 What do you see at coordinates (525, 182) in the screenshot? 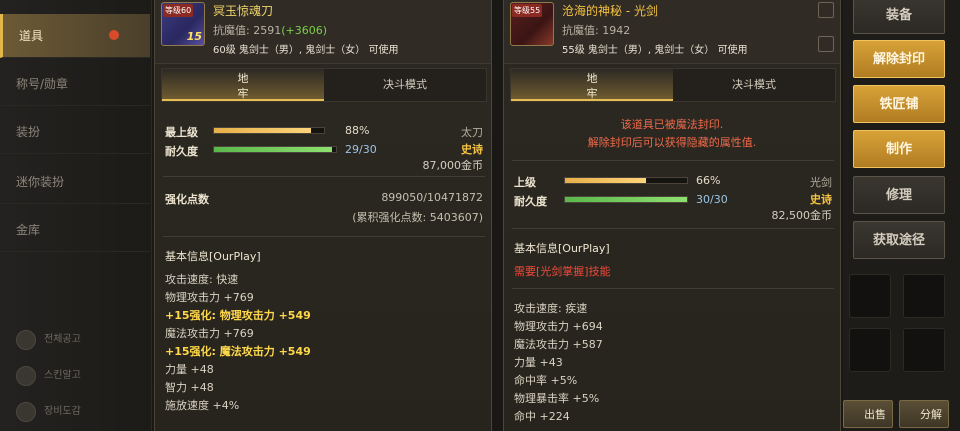
I see `grade-label: 上级` at bounding box center [525, 182].